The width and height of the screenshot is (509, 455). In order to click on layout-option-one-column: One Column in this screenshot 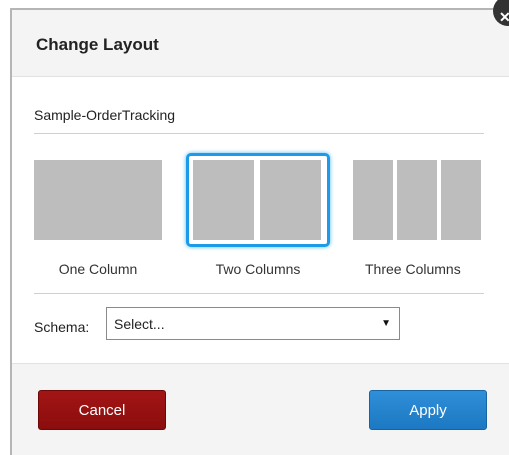, I will do `click(98, 218)`.